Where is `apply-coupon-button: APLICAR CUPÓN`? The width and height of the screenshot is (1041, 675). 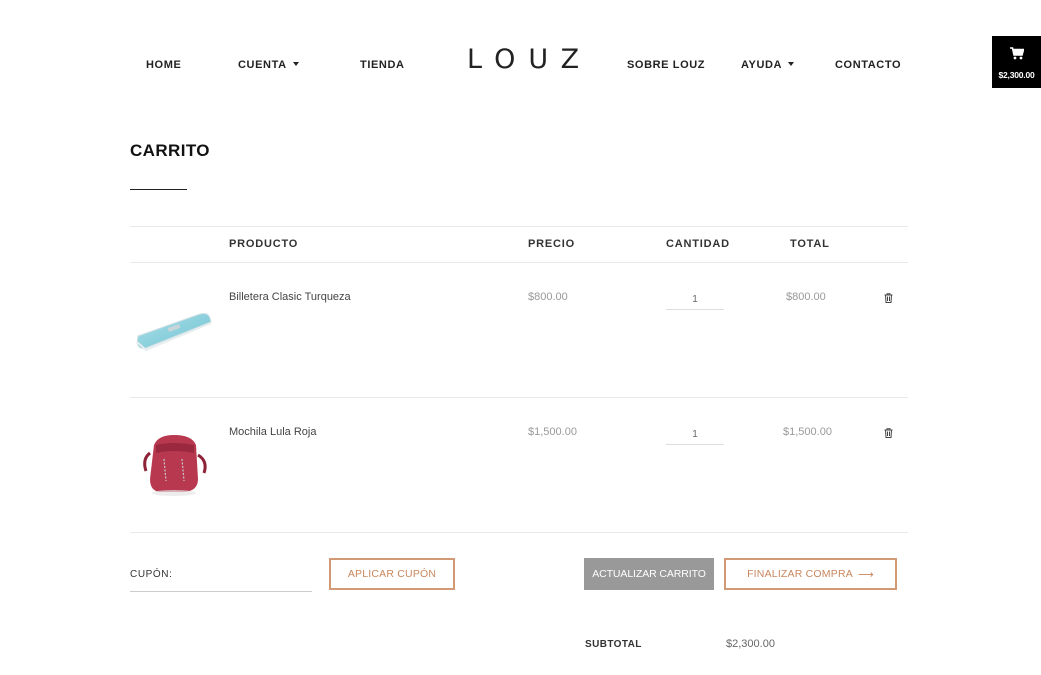
apply-coupon-button: APLICAR CUPÓN is located at coordinates (392, 574).